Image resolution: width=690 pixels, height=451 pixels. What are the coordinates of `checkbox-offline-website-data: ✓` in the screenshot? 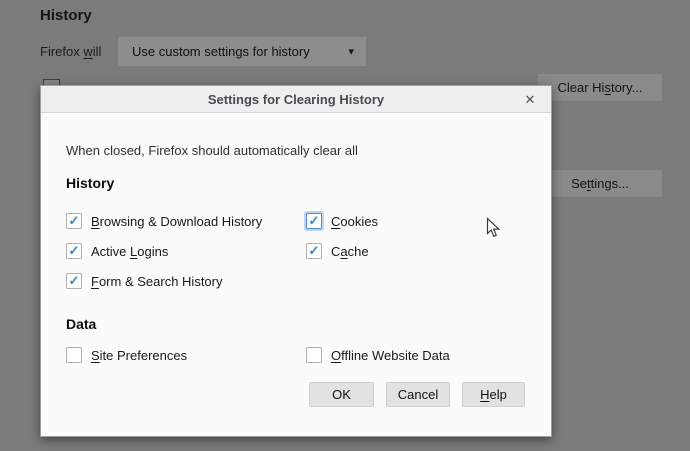 It's located at (314, 355).